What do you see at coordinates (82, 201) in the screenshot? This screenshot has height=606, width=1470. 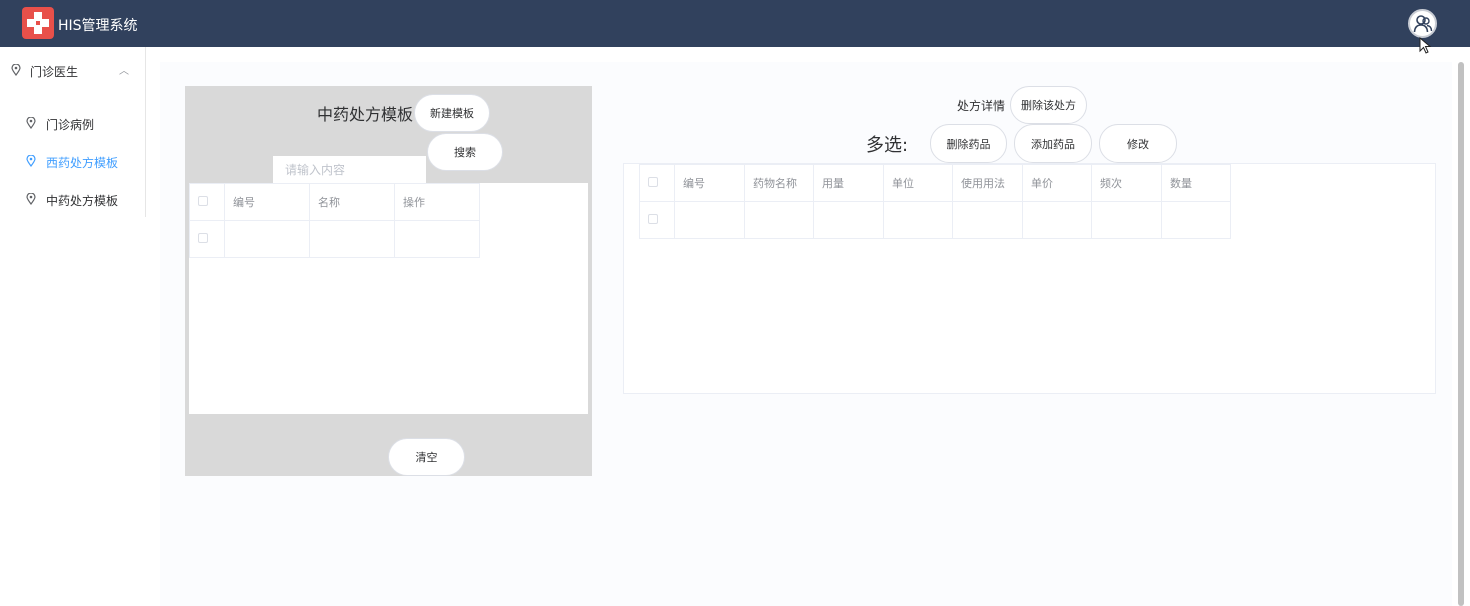 I see `sidebar-item-label: 中药处方模板` at bounding box center [82, 201].